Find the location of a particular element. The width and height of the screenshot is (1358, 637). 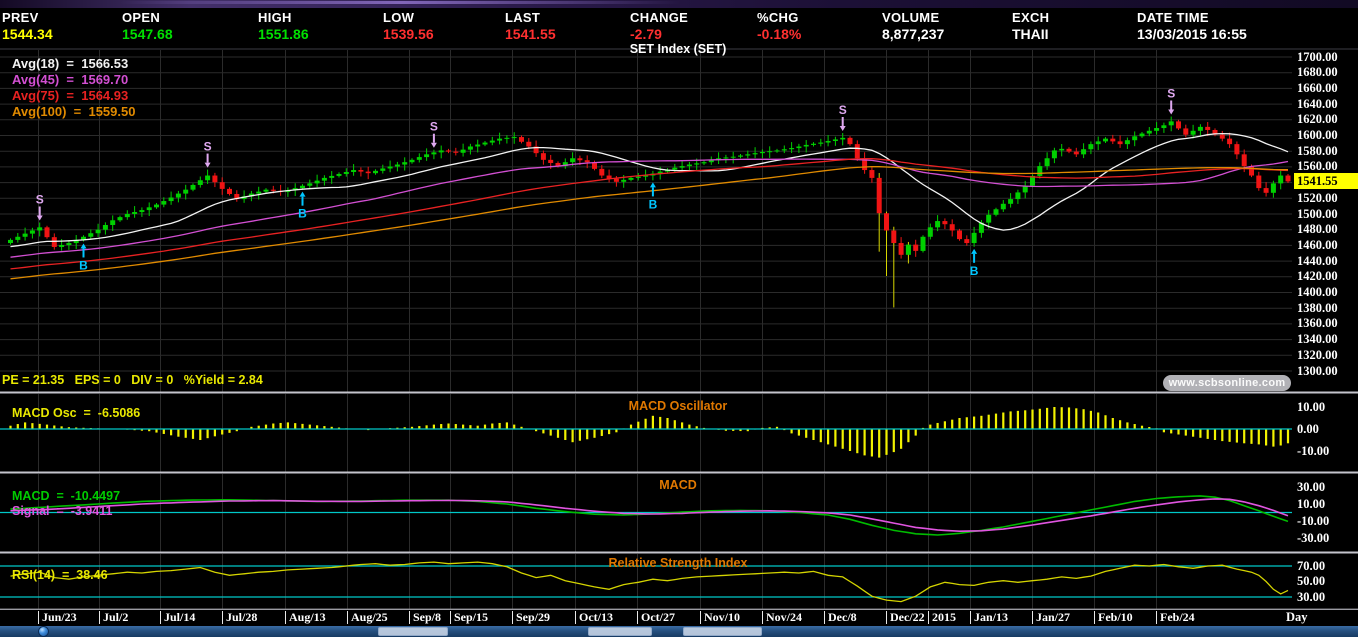

date-tick-label: Jun/23 is located at coordinates (59, 617).